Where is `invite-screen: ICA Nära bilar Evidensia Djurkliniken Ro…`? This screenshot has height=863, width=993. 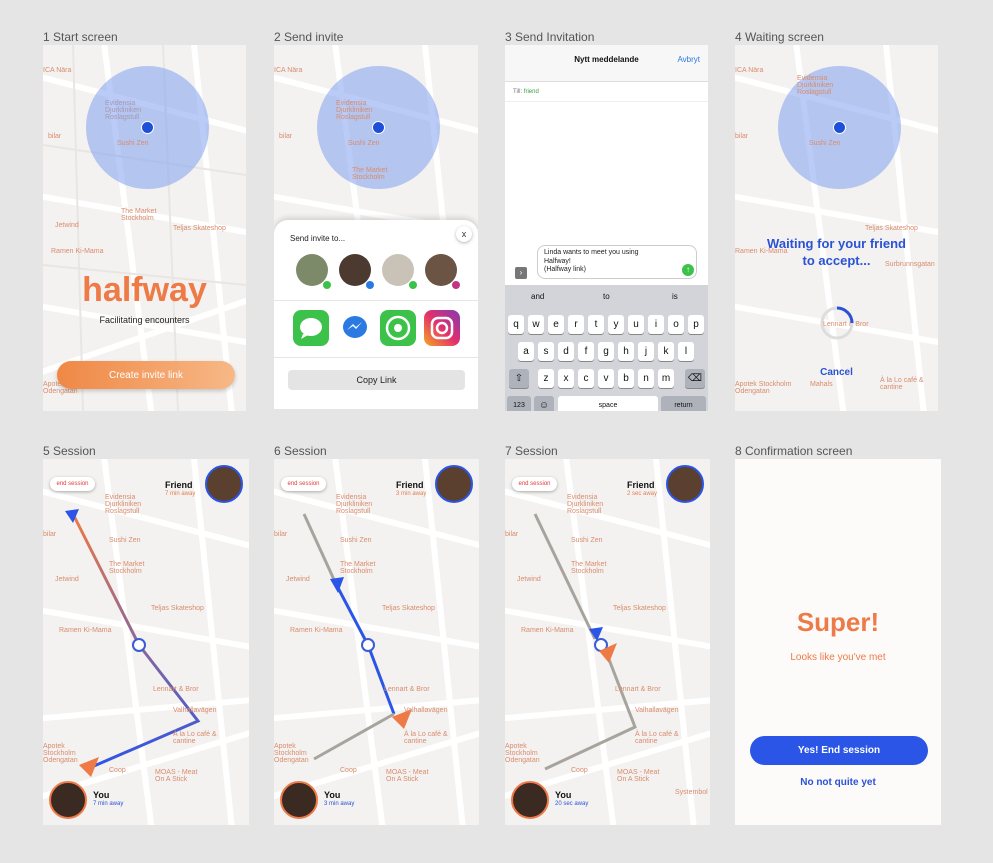
invite-screen: ICA Nära bilar Evidensia Djurkliniken Ro… is located at coordinates (376, 227).